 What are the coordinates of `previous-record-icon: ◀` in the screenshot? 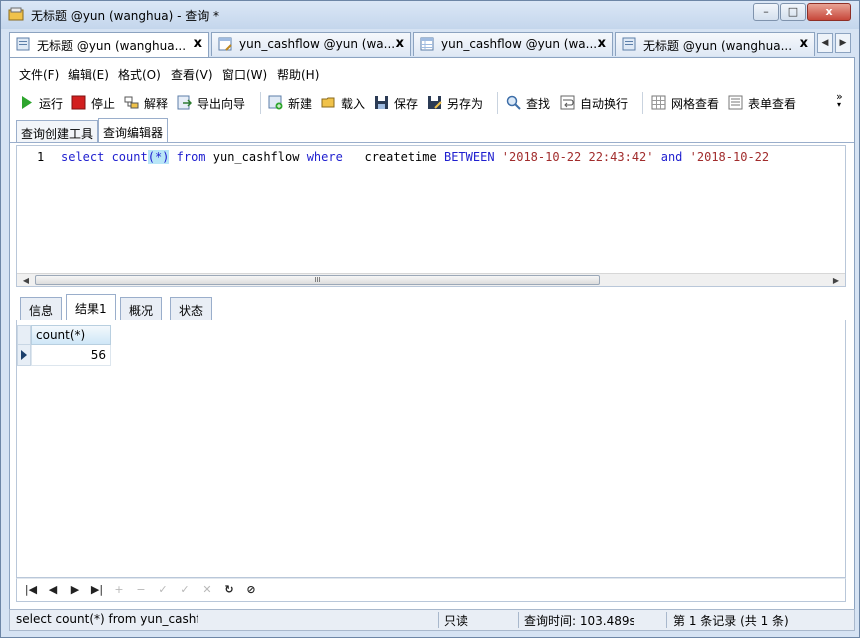 It's located at (53, 590).